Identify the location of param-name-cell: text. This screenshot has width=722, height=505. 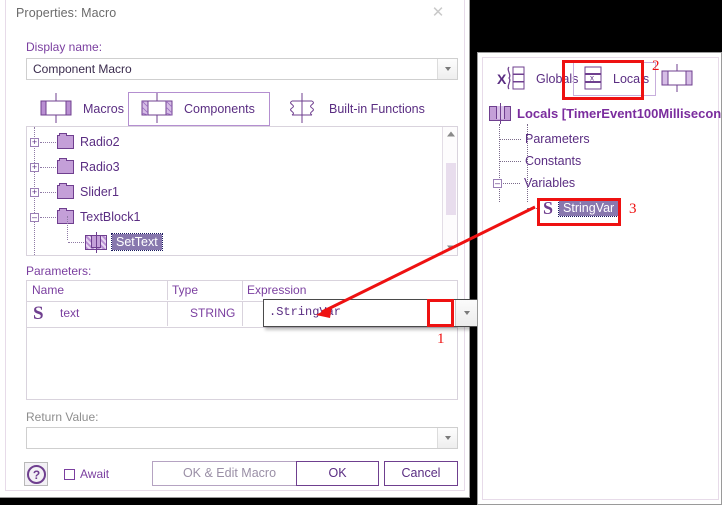
(70, 313).